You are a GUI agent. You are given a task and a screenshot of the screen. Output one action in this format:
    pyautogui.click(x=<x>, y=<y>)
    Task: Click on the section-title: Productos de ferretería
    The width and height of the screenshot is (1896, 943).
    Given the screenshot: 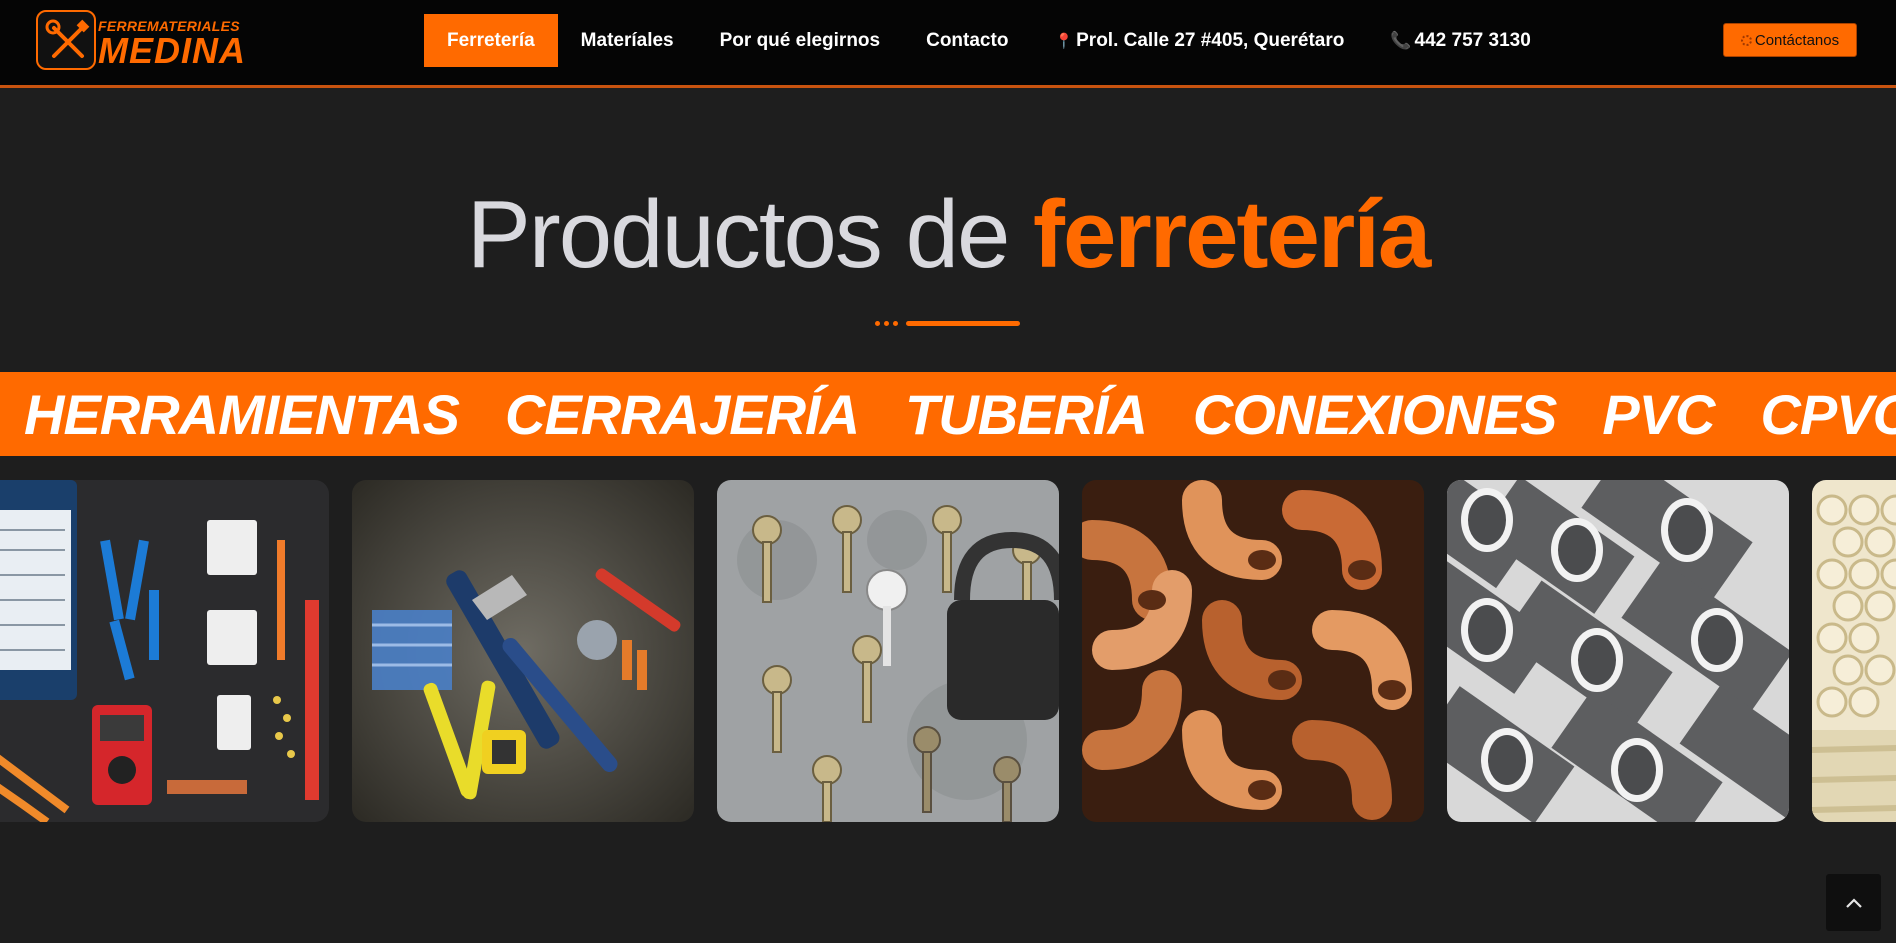 What is the action you would take?
    pyautogui.click(x=948, y=235)
    